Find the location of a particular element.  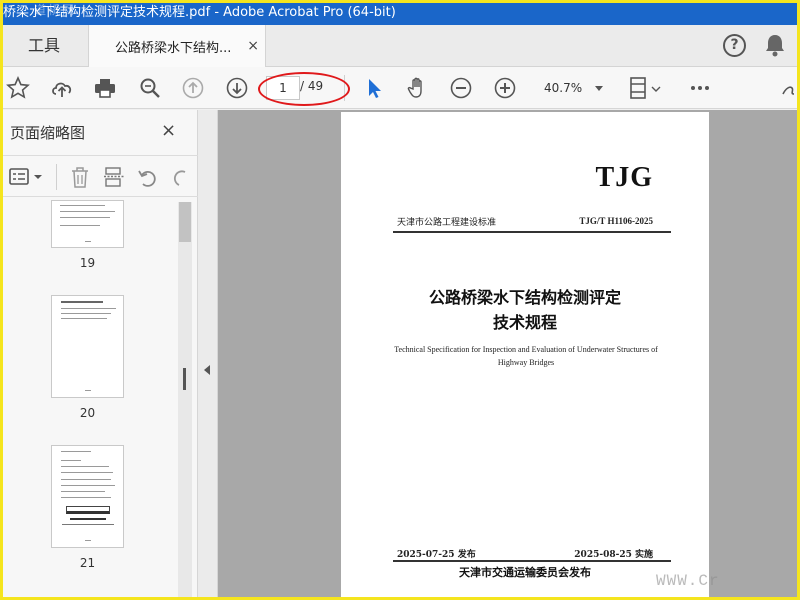

issue-date: 2025-07-25 发布 is located at coordinates (436, 555).